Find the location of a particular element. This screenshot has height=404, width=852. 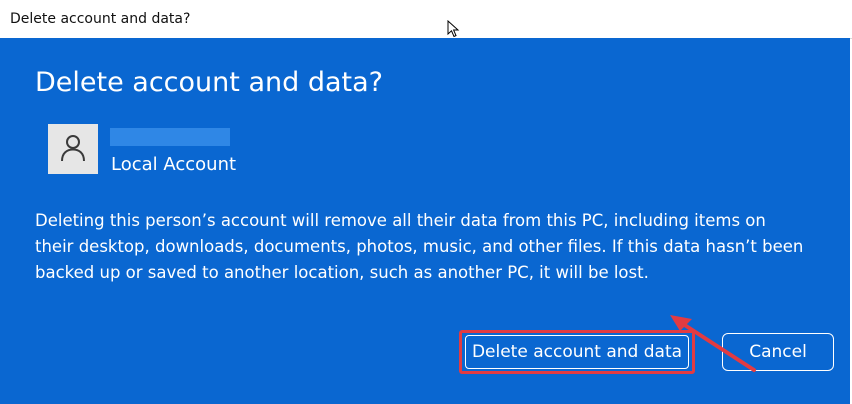

user-icon is located at coordinates (73, 148).